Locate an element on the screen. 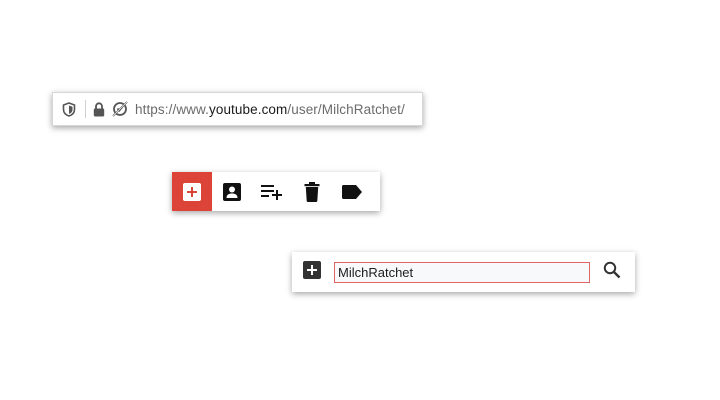 The width and height of the screenshot is (720, 400). label-icon is located at coordinates (352, 191).